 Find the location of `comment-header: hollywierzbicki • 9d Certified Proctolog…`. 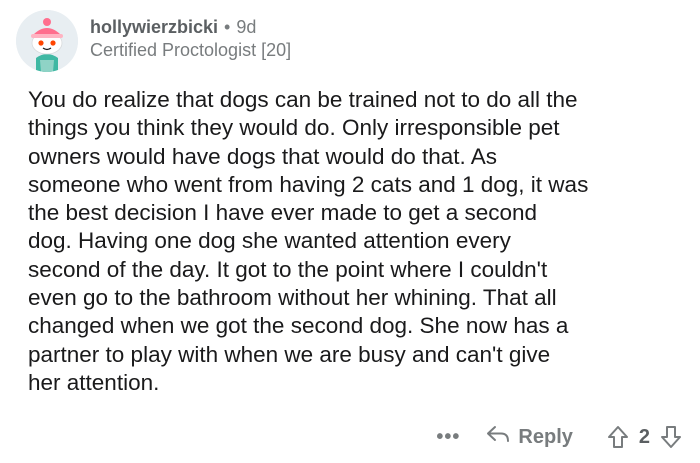

comment-header: hollywierzbicki • 9d Certified Proctolog… is located at coordinates (153, 41).